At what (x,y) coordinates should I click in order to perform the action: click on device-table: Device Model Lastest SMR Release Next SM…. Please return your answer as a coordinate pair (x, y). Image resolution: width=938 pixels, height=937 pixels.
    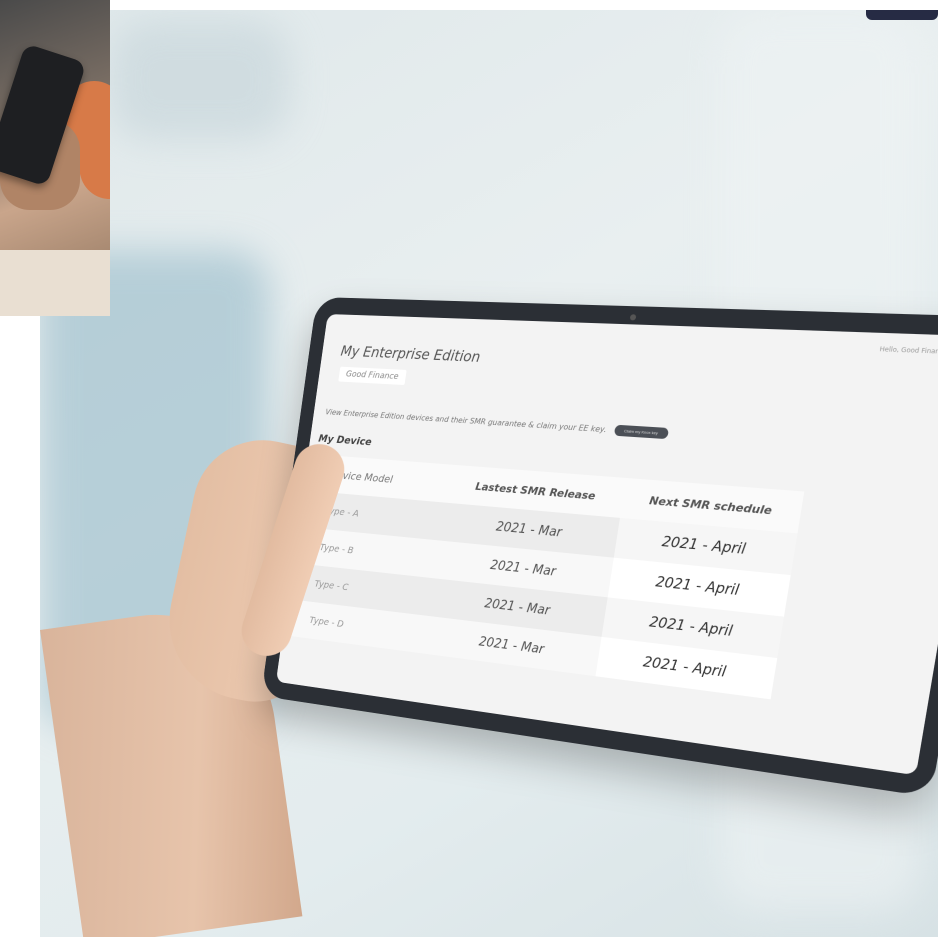
    Looking at the image, I should click on (546, 577).